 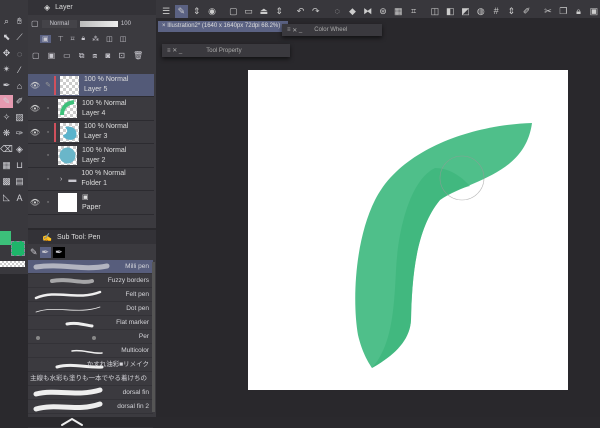 I want to click on clip-icon: ⊤, so click(x=61, y=39).